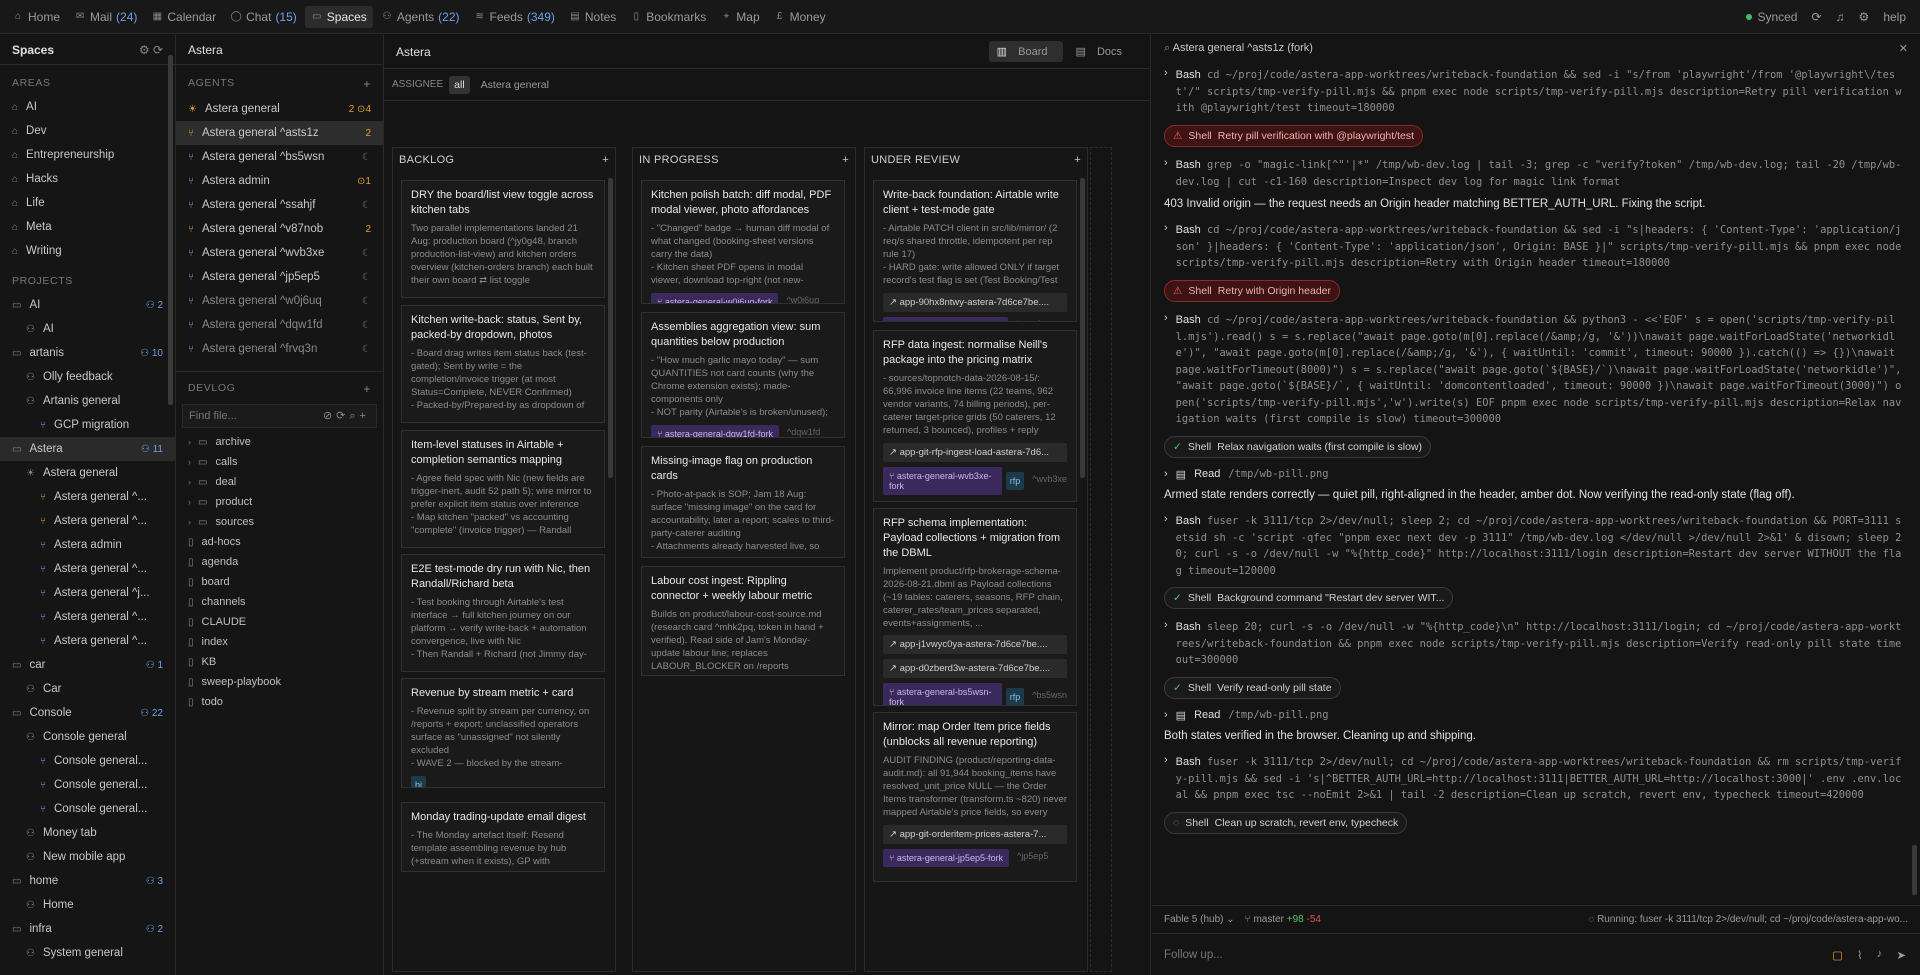 This screenshot has width=1920, height=975. Describe the element at coordinates (592, 17) in the screenshot. I see `nav-notes: ▤ Notes` at that location.